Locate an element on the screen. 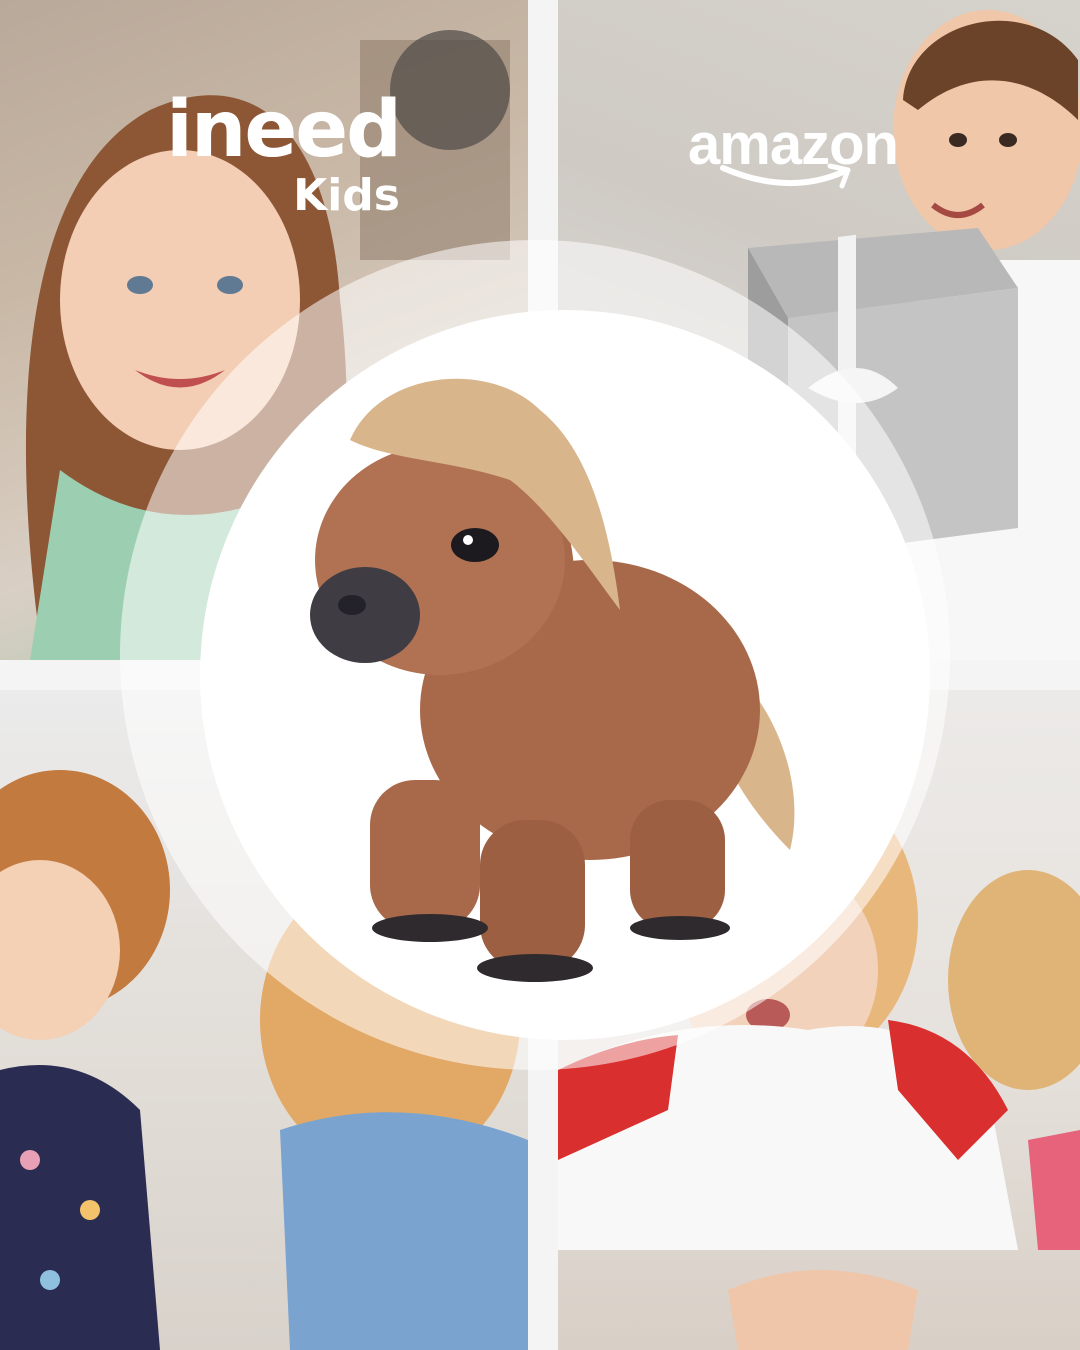 The height and width of the screenshot is (1350, 1080). amazon-logo: amazon is located at coordinates (810, 150).